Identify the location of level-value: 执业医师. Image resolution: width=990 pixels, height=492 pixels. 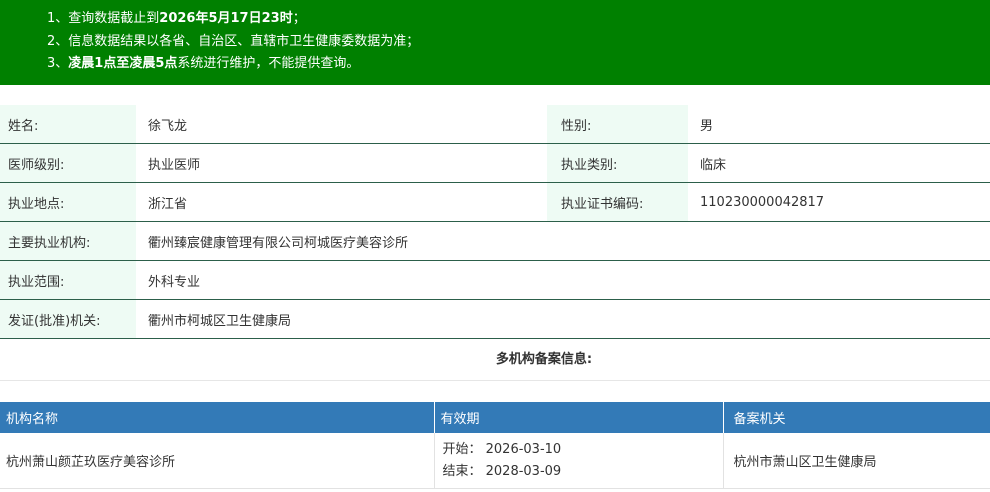
(341, 163).